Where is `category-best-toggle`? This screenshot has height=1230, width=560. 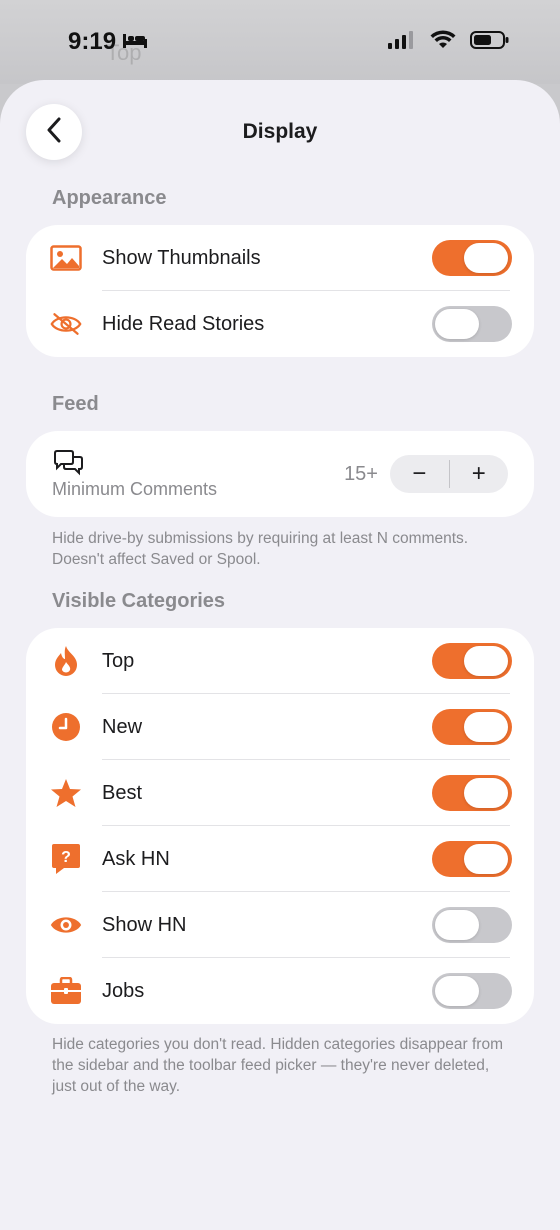 category-best-toggle is located at coordinates (472, 793).